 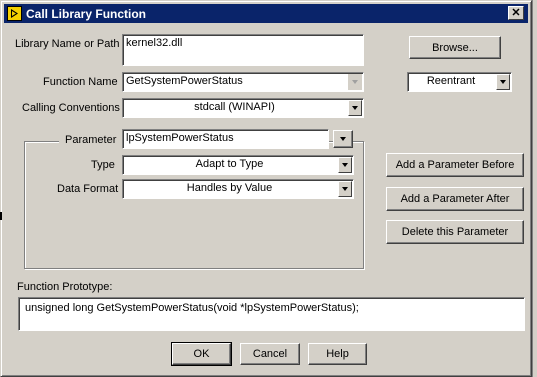 I want to click on ok-button: OK, so click(x=201, y=354).